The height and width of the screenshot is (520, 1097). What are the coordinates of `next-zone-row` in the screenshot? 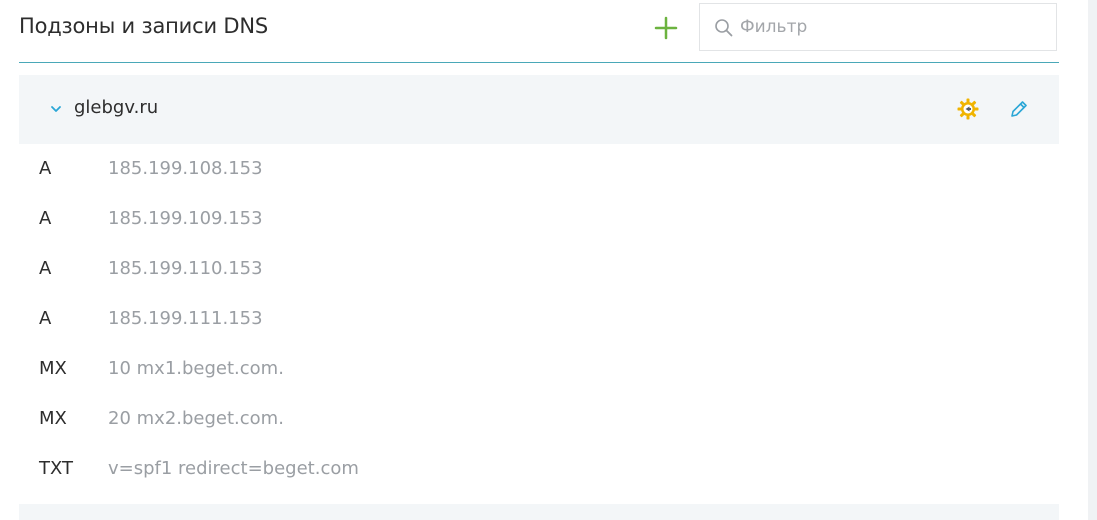 It's located at (539, 512).